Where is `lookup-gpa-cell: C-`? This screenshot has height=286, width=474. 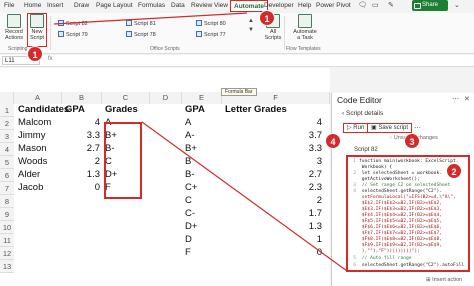
lookup-gpa-cell: C- is located at coordinates (190, 214).